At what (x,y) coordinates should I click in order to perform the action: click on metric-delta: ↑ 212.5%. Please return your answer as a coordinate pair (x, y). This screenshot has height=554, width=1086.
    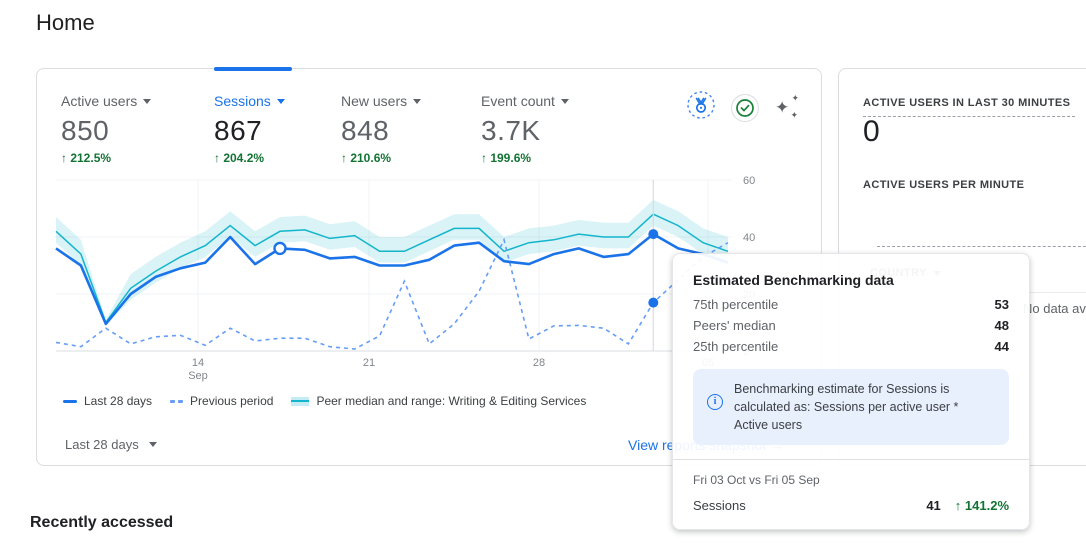
    Looking at the image, I should click on (86, 158).